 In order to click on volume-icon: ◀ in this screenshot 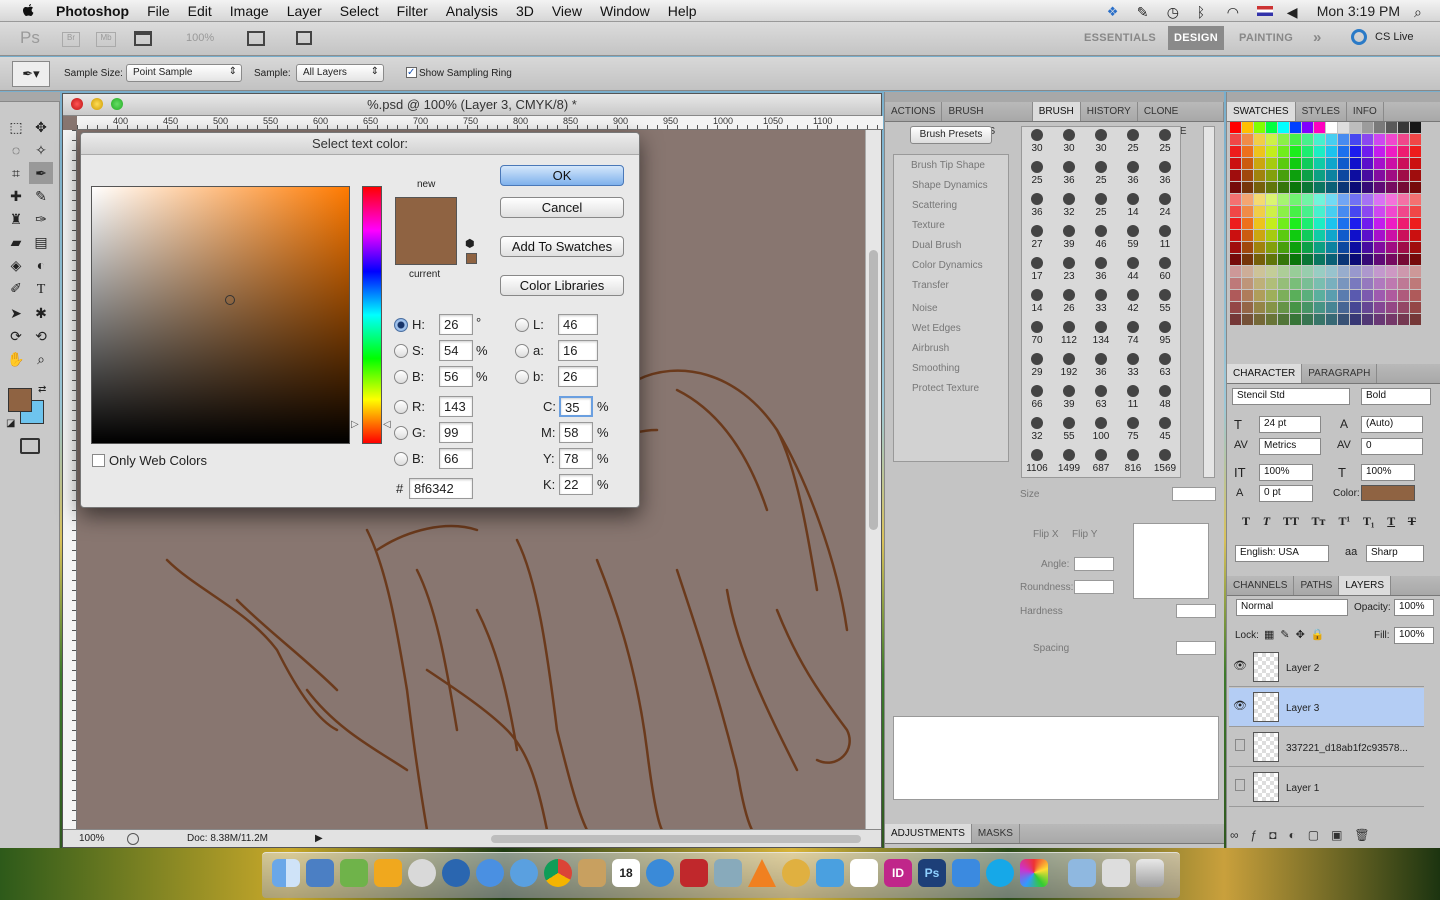, I will do `click(1295, 12)`.